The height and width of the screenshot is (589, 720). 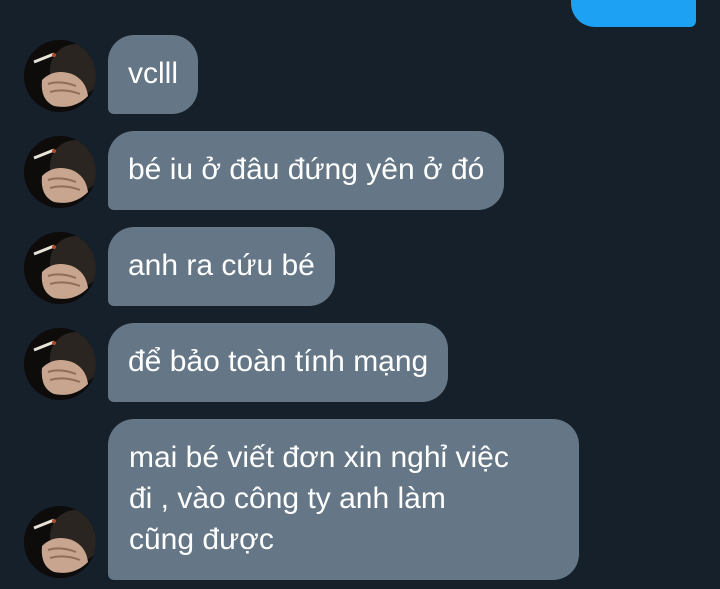 I want to click on message-row: anh ra cứu bé, so click(x=179, y=266).